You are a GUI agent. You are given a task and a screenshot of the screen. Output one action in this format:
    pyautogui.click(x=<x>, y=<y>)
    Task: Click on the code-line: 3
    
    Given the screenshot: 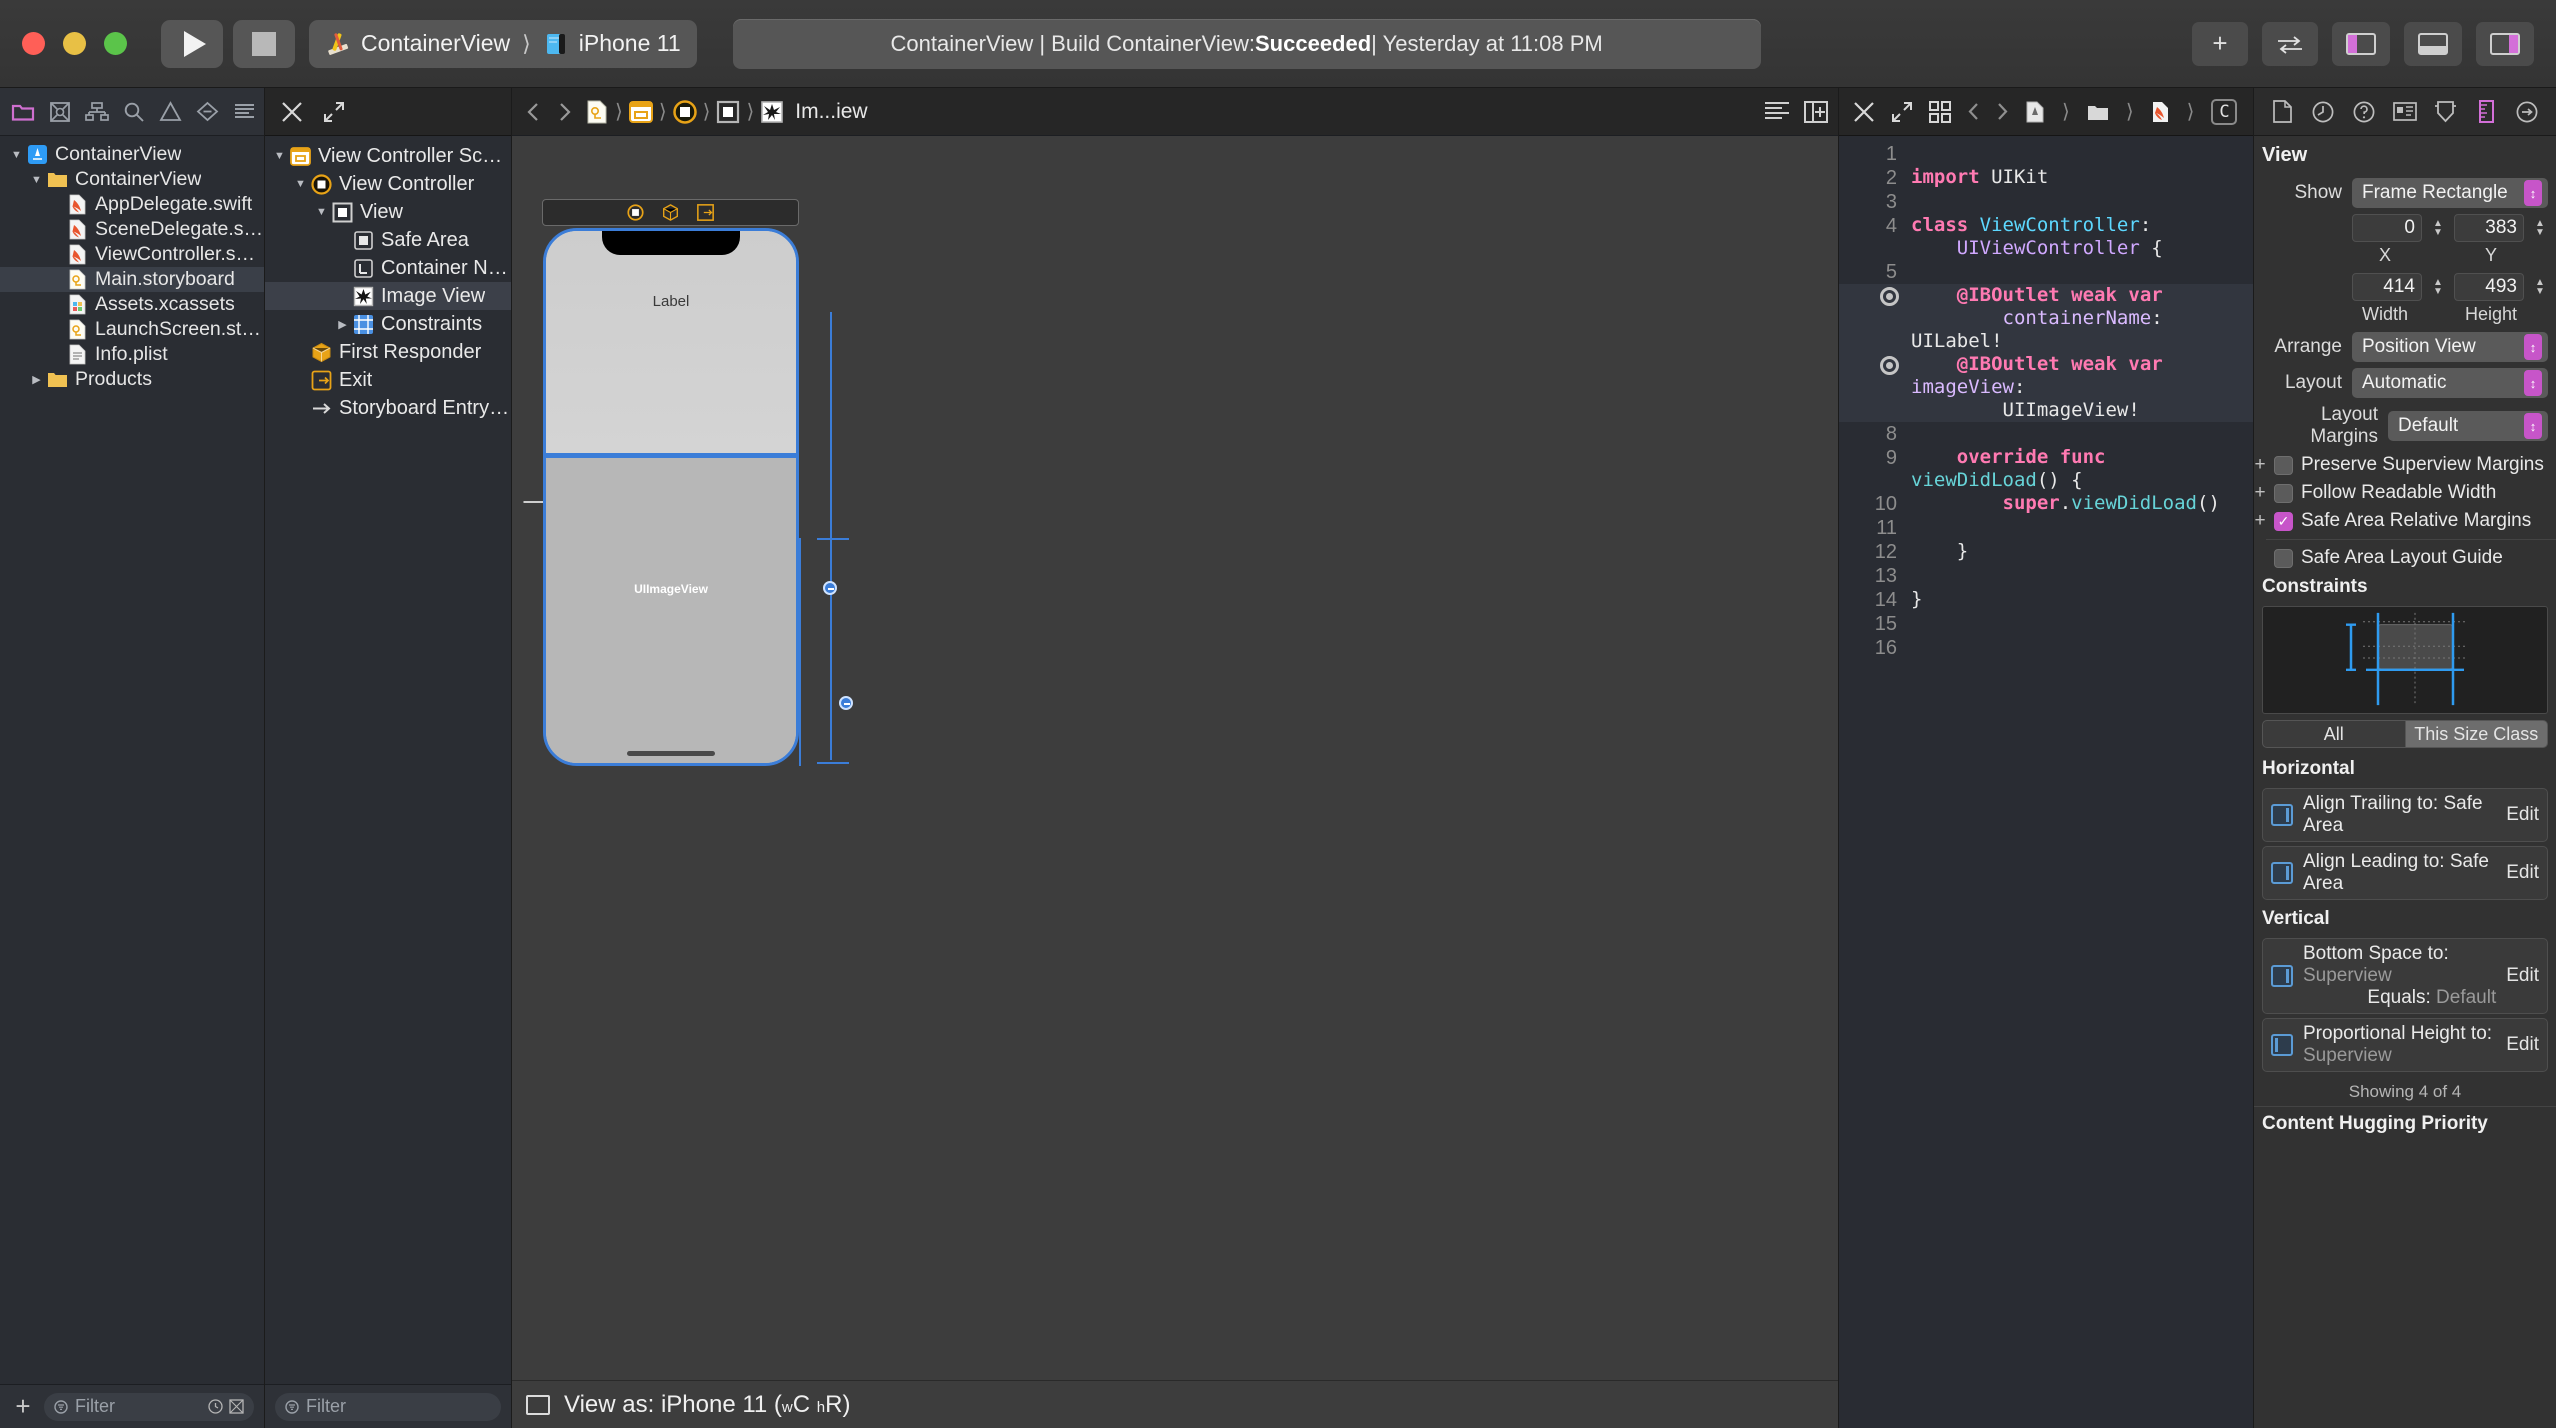 What is the action you would take?
    pyautogui.click(x=2046, y=202)
    